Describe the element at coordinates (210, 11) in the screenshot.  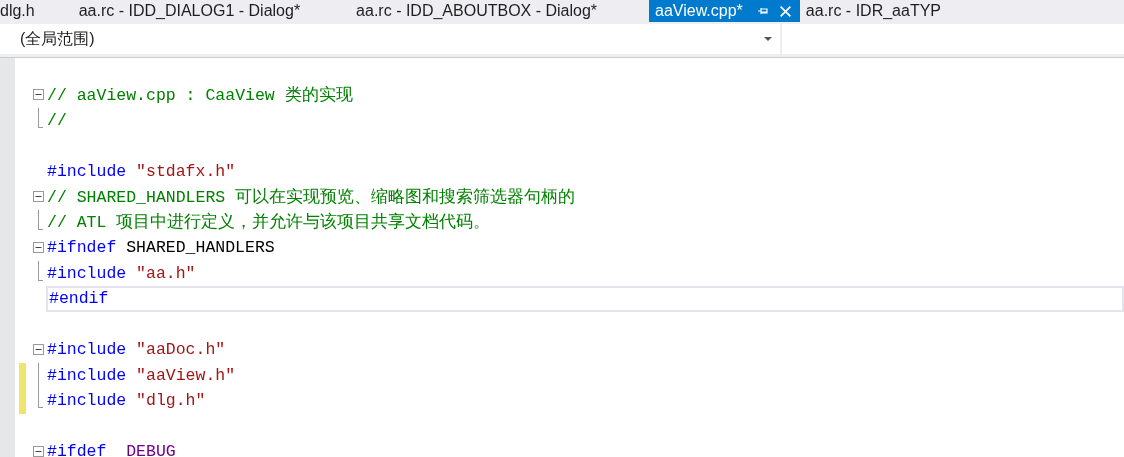
I see `document-tab: aa.rc - IDD_DIALOG1 - Dialog*` at that location.